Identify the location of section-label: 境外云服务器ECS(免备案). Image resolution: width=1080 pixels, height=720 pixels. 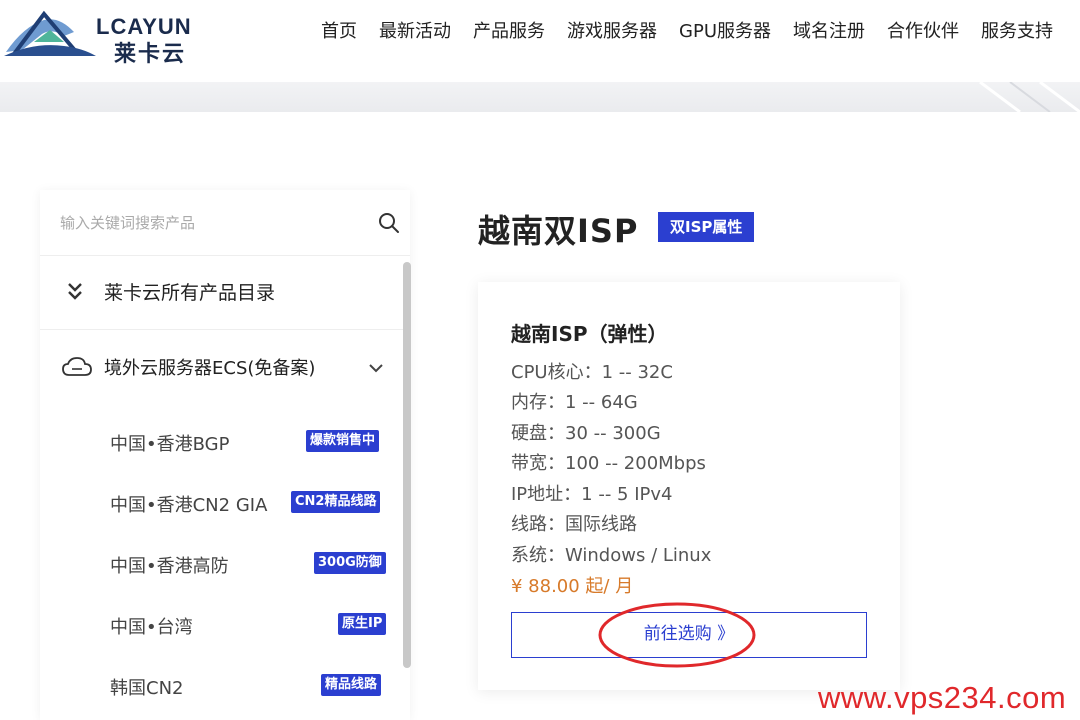
(210, 368).